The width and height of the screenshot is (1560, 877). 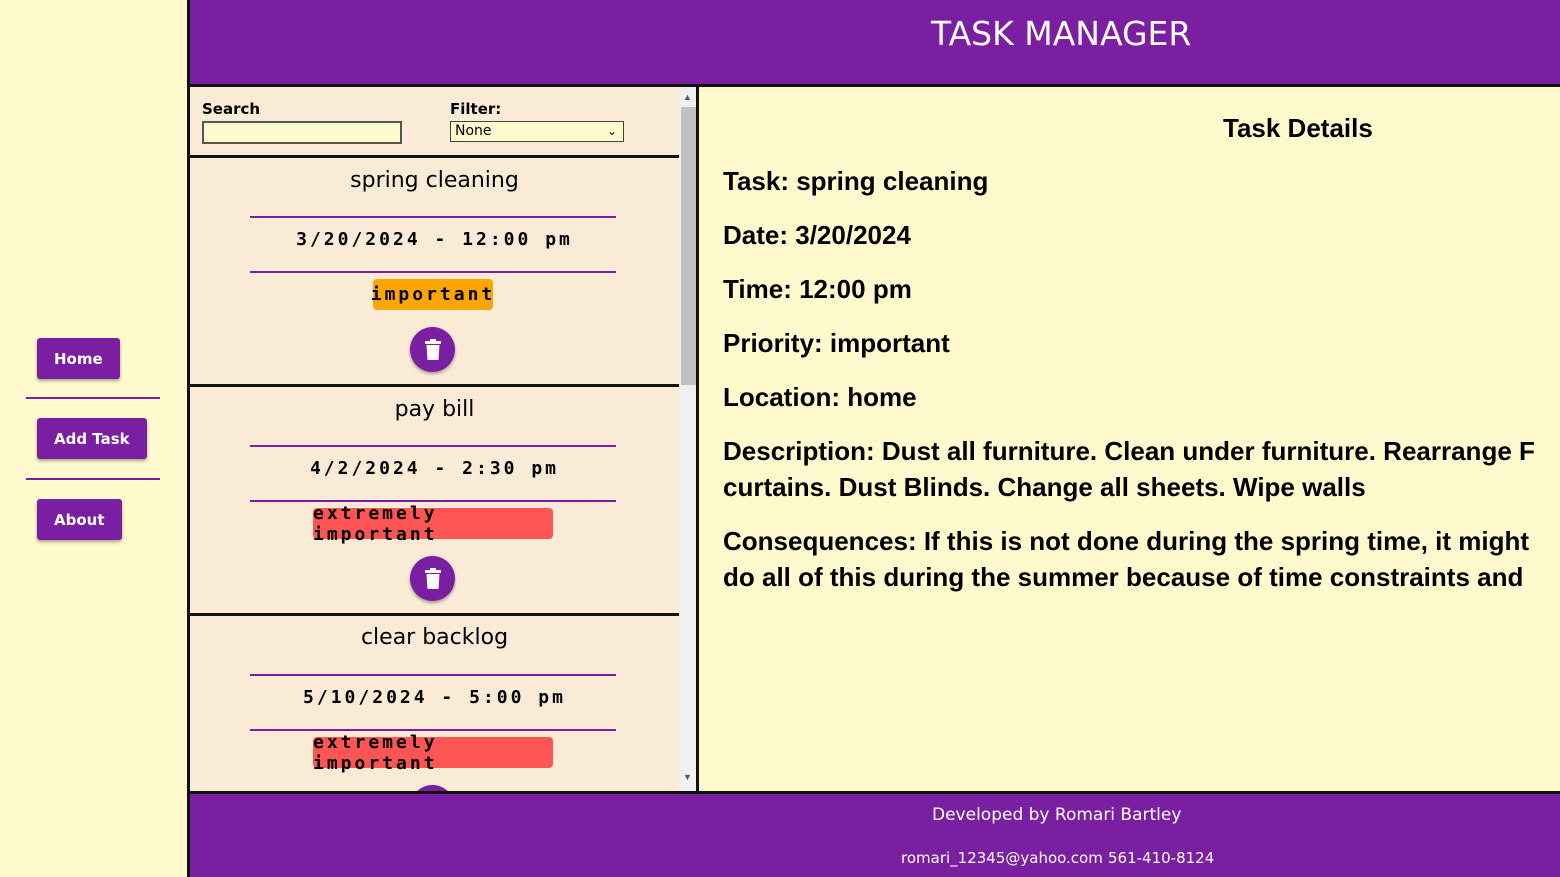 What do you see at coordinates (687, 439) in the screenshot?
I see `list-scrollbar: ▲ ▼` at bounding box center [687, 439].